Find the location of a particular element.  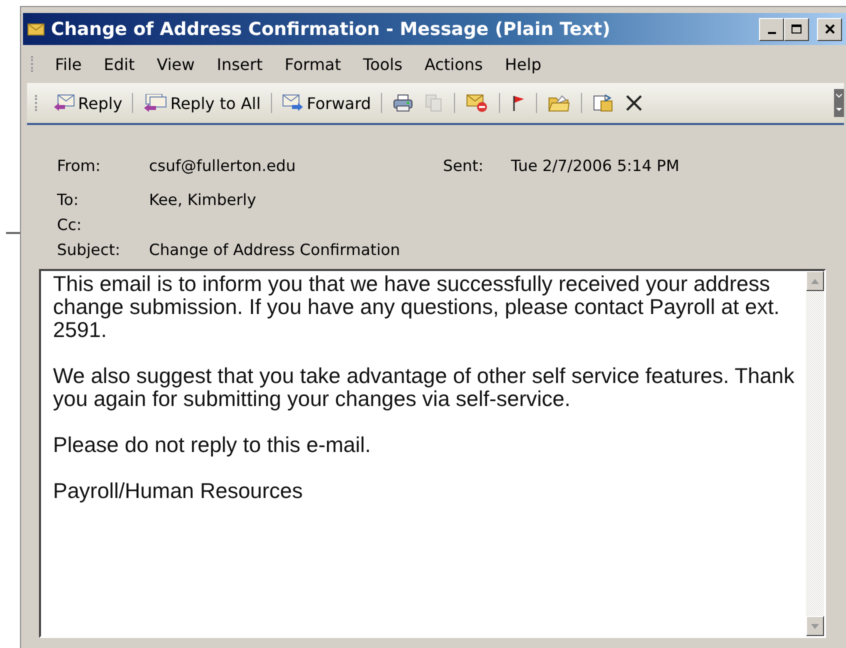

menu-item: Insert is located at coordinates (240, 64).